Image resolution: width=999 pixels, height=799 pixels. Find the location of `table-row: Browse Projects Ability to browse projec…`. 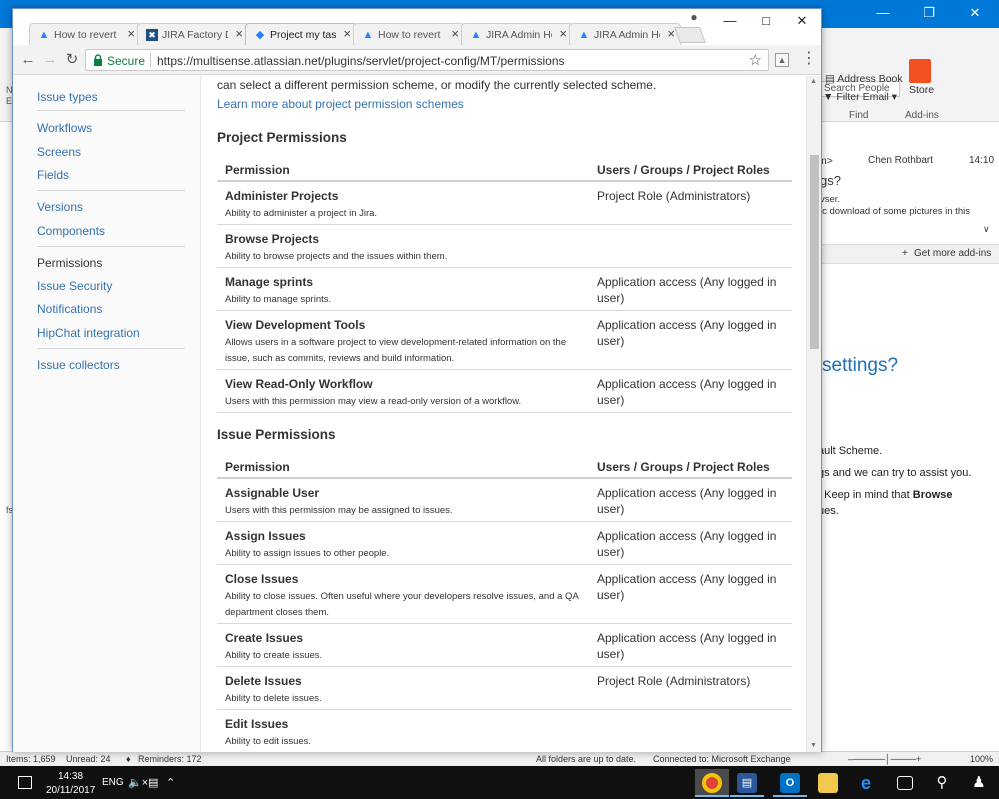

table-row: Browse Projects Ability to browse projec… is located at coordinates (504, 246).